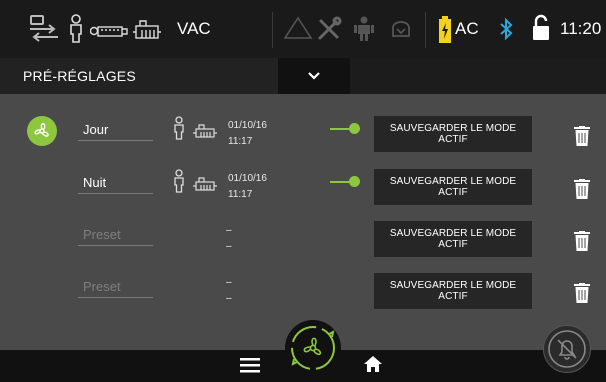 This screenshot has width=606, height=382. Describe the element at coordinates (109, 31) in the screenshot. I see `duct-unit-icon` at that location.